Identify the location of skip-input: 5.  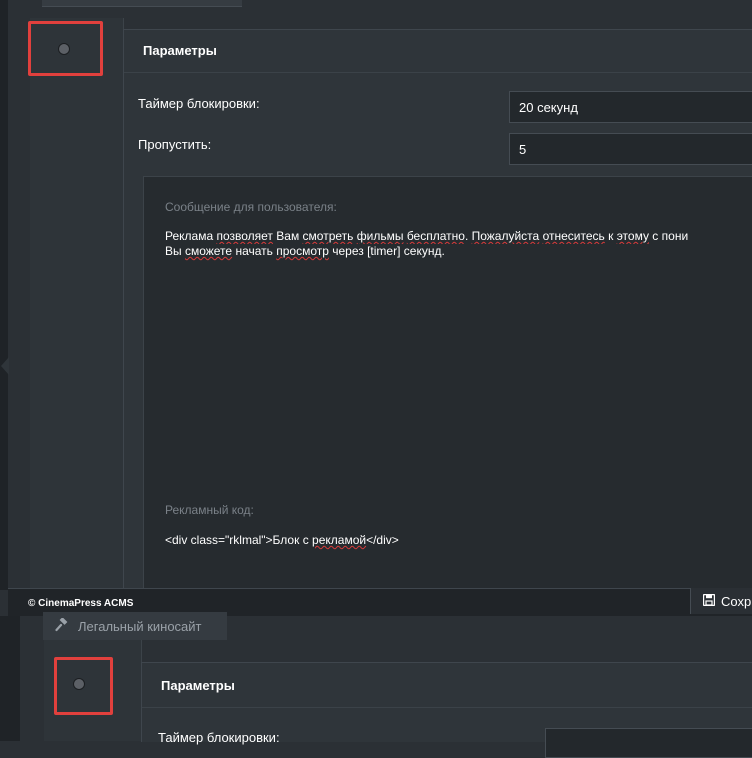
(630, 149).